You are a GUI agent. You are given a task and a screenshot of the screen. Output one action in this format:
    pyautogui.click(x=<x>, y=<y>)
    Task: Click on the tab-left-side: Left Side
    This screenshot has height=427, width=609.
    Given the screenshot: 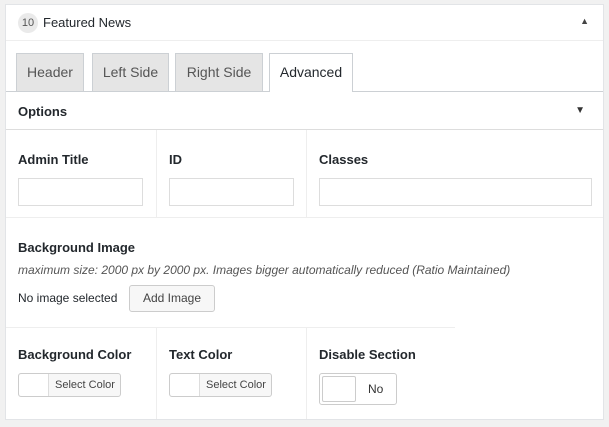 What is the action you would take?
    pyautogui.click(x=130, y=72)
    